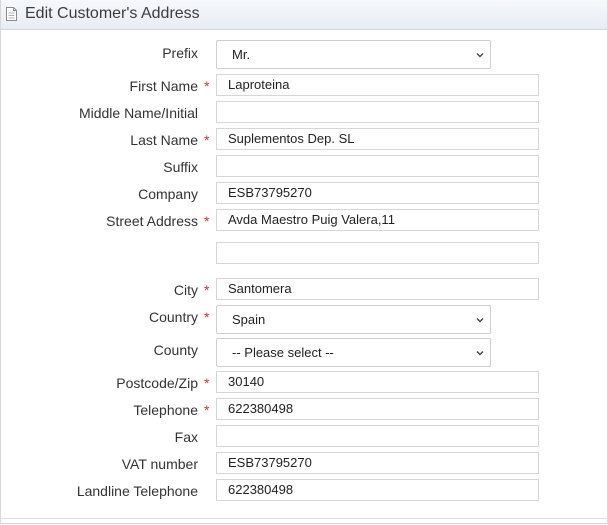  Describe the element at coordinates (304, 15) in the screenshot. I see `panel-header: Edit Customer's Address` at that location.